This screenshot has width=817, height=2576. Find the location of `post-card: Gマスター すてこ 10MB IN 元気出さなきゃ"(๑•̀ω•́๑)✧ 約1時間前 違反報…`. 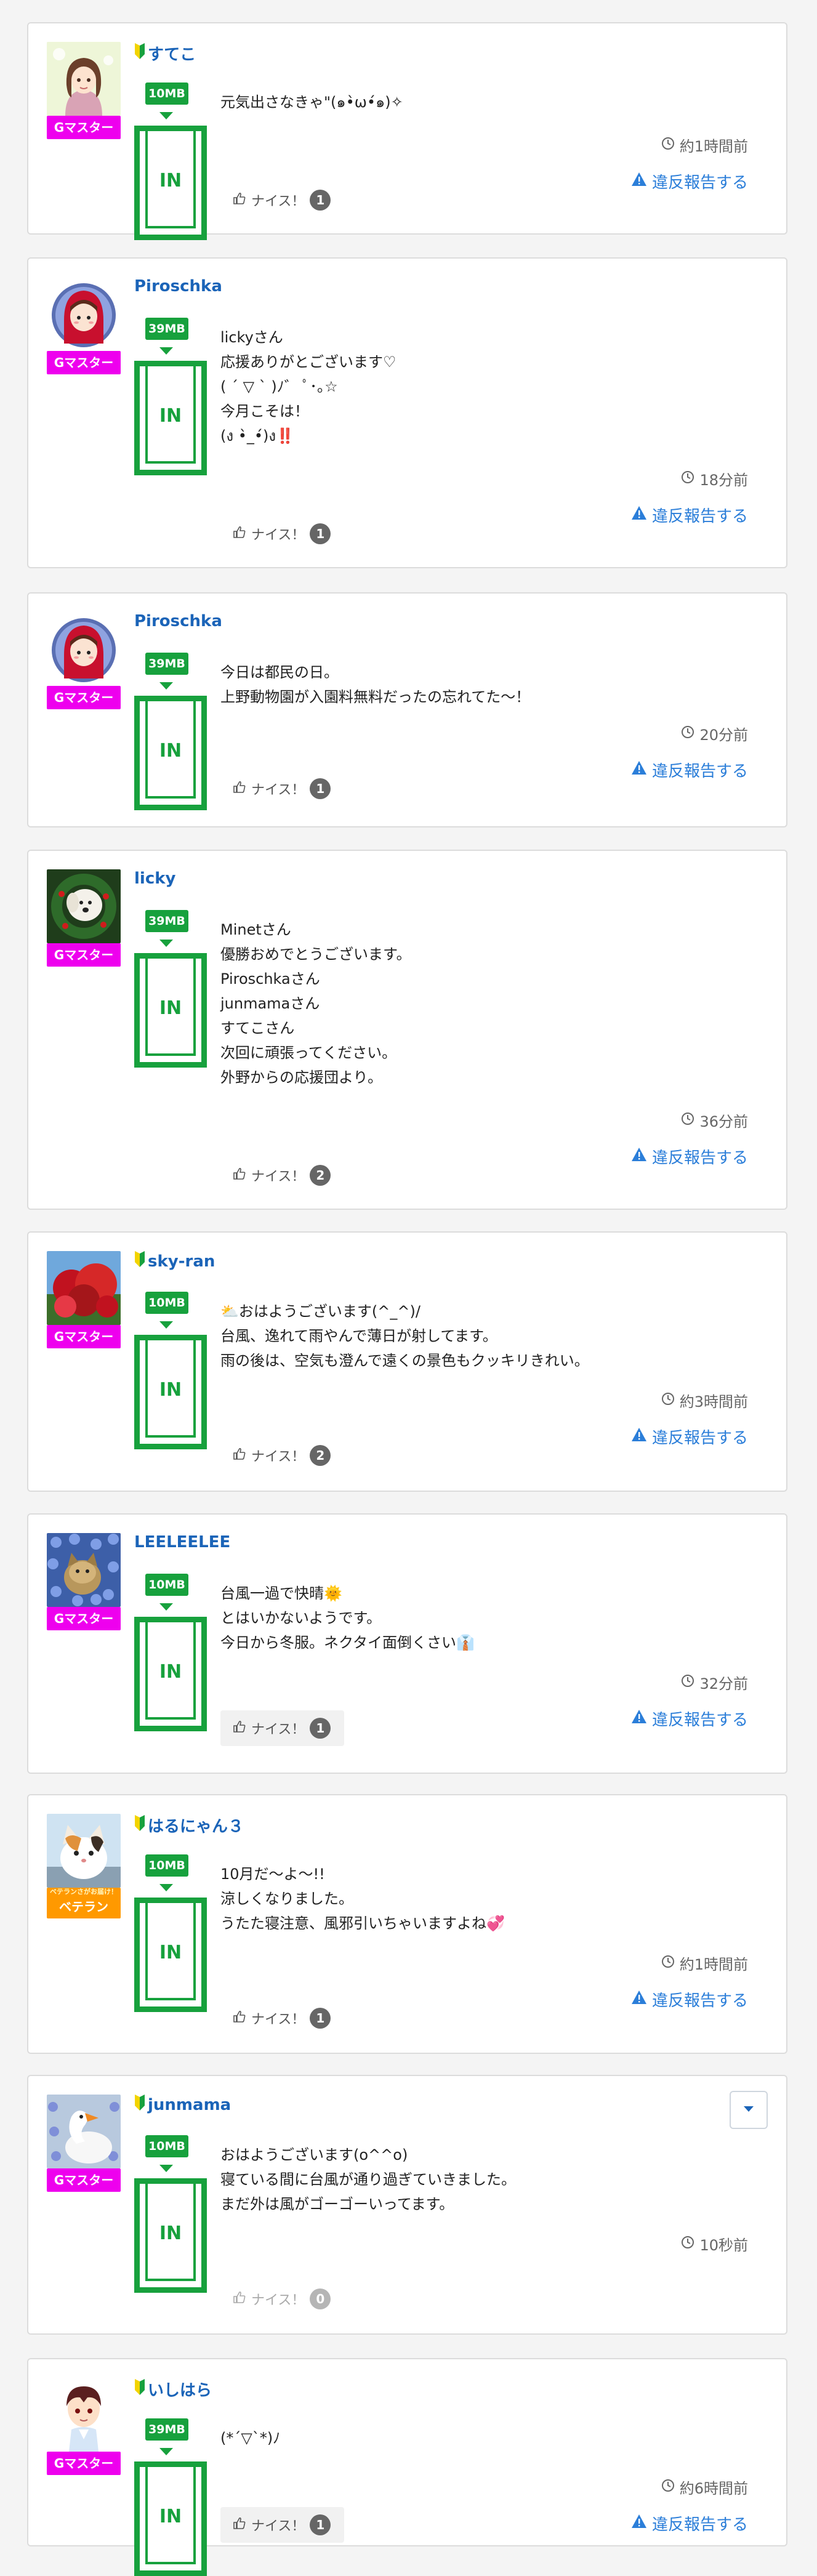

post-card: Gマスター すてこ 10MB IN 元気出さなきゃ"(๑•̀ω•́๑)✧ 約1時間前 違反報… is located at coordinates (407, 131).